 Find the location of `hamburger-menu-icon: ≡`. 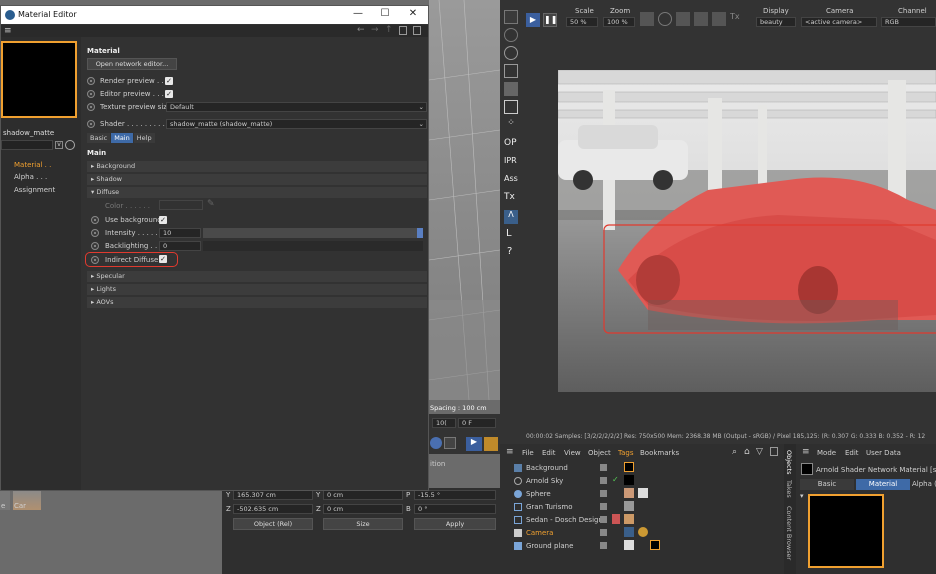

hamburger-menu-icon: ≡ is located at coordinates (8, 31).